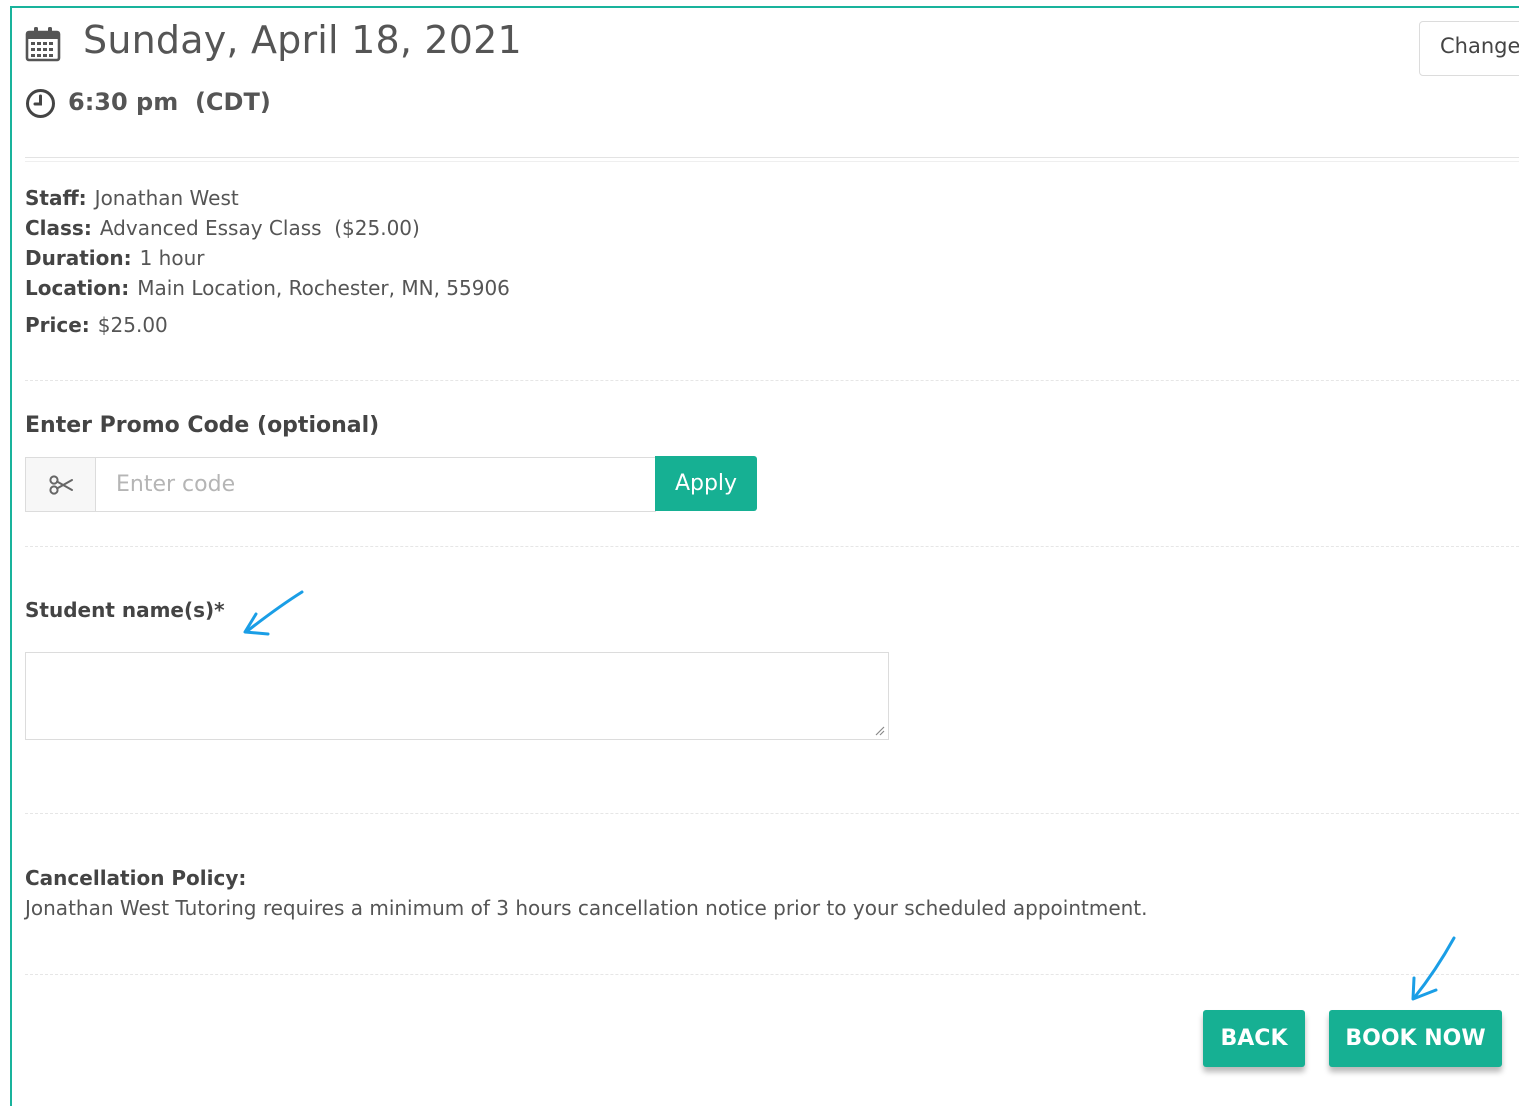 The image size is (1519, 1106). Describe the element at coordinates (706, 483) in the screenshot. I see `apply-button: Apply` at that location.